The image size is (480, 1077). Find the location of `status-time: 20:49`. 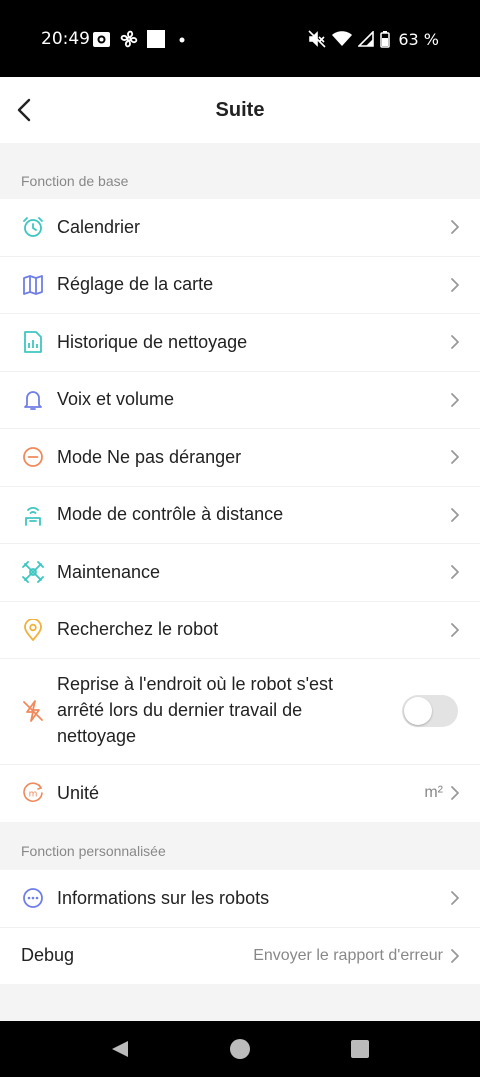

status-time: 20:49 is located at coordinates (65, 39).